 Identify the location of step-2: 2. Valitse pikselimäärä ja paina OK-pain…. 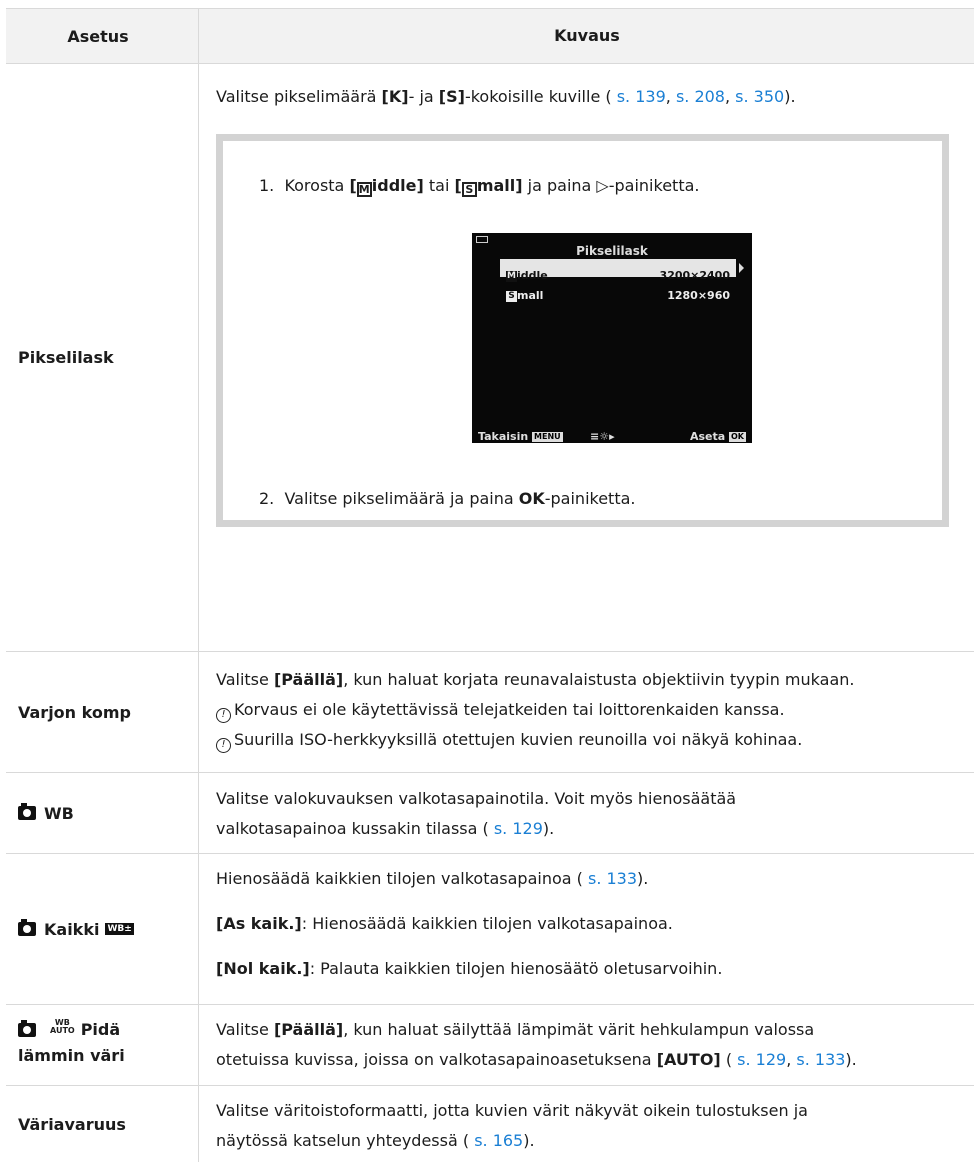
(447, 498).